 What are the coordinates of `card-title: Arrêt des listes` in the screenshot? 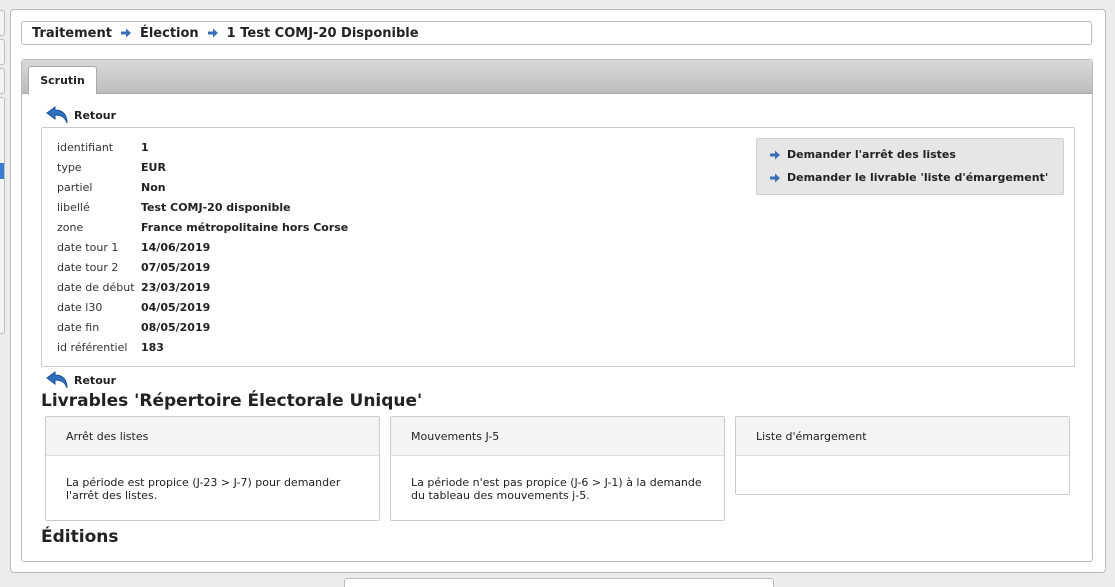 It's located at (212, 436).